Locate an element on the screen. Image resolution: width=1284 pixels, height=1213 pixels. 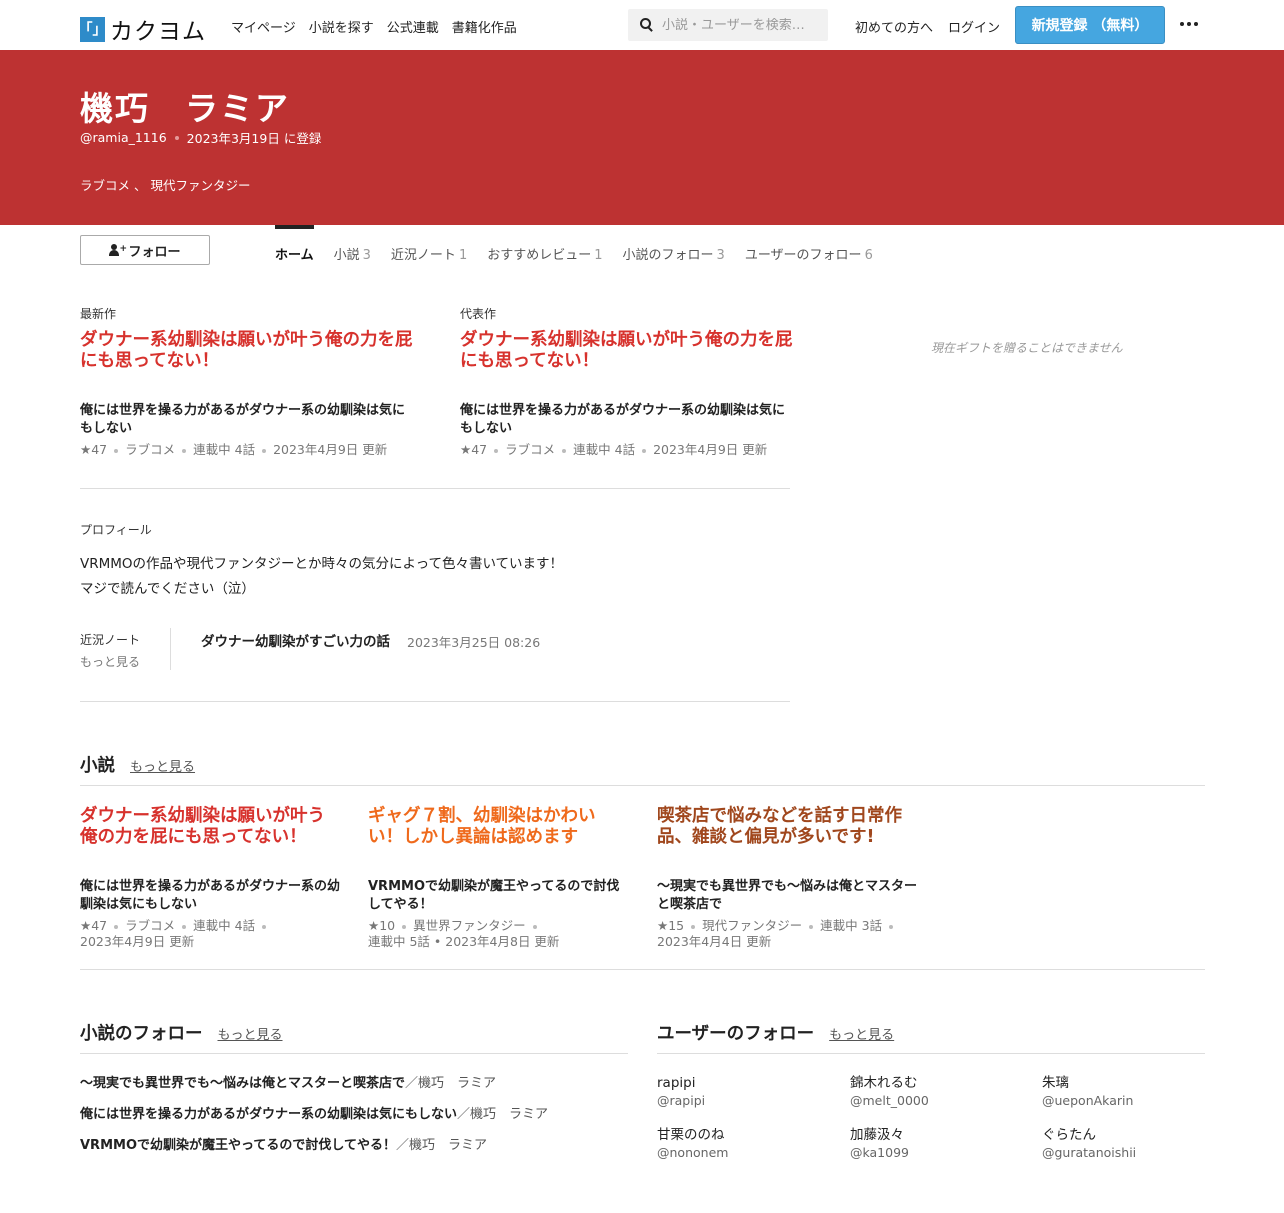
user-name: 機巧 ラミア is located at coordinates (185, 108).